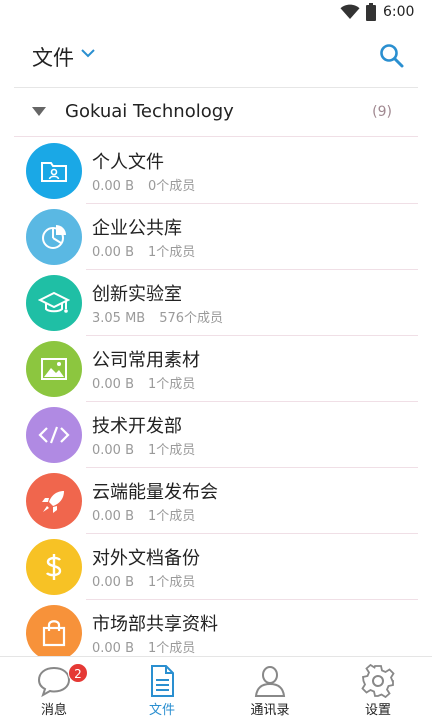  Describe the element at coordinates (216, 56) in the screenshot. I see `app-bar: 文件` at that location.